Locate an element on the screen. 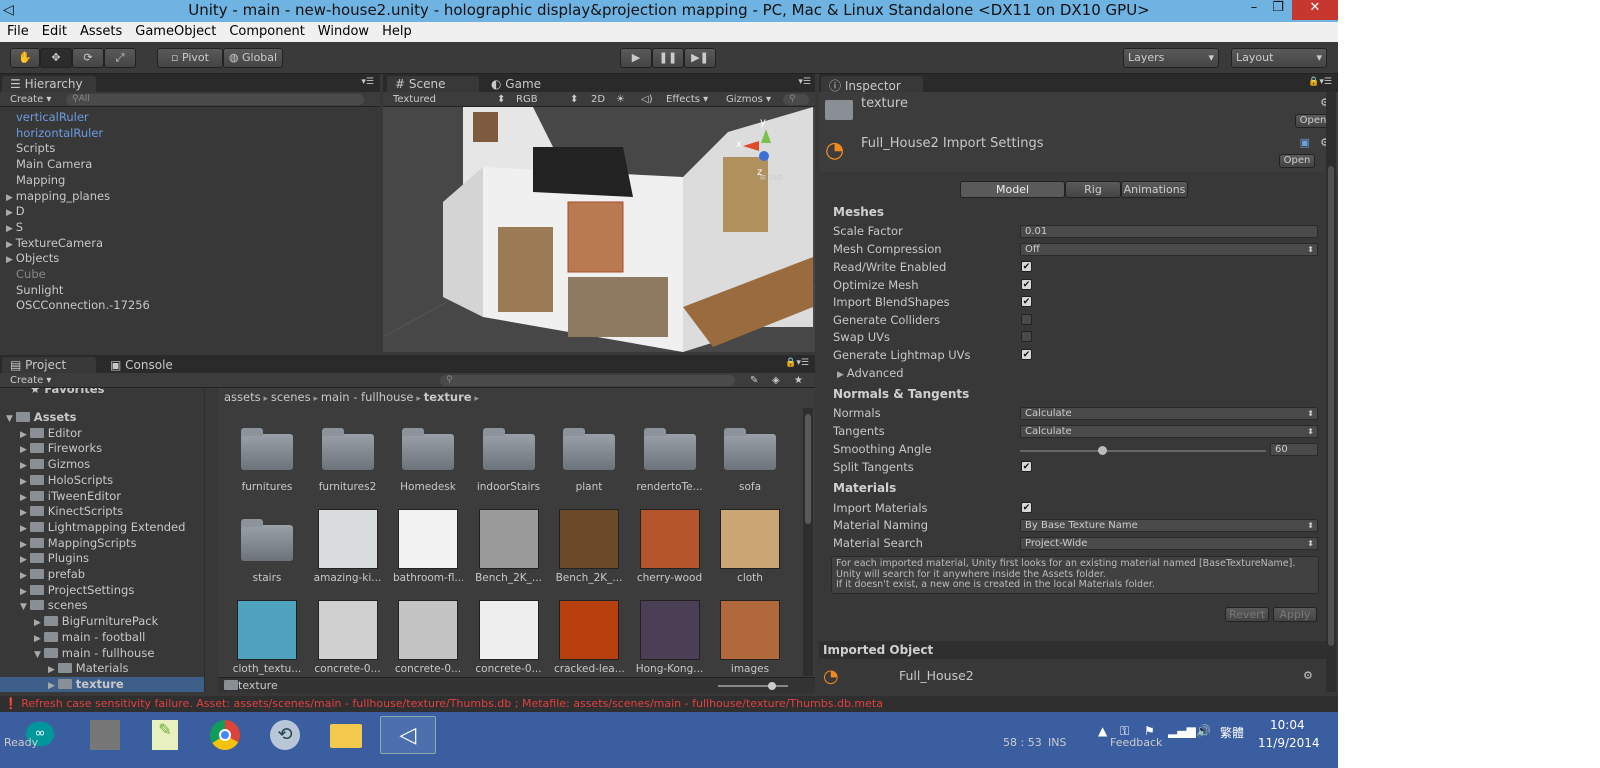 The image size is (1600, 768). hierarchy-item: Scripts is located at coordinates (35, 148).